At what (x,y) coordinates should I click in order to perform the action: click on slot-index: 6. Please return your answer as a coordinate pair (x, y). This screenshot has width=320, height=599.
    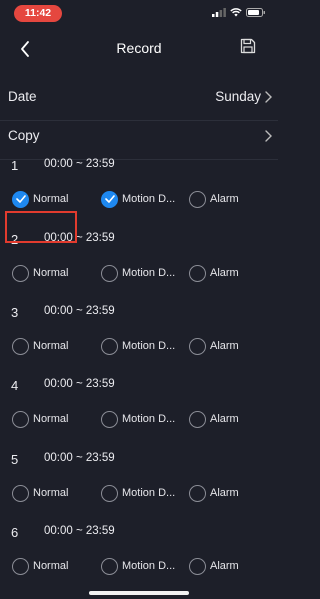
    Looking at the image, I should click on (15, 532).